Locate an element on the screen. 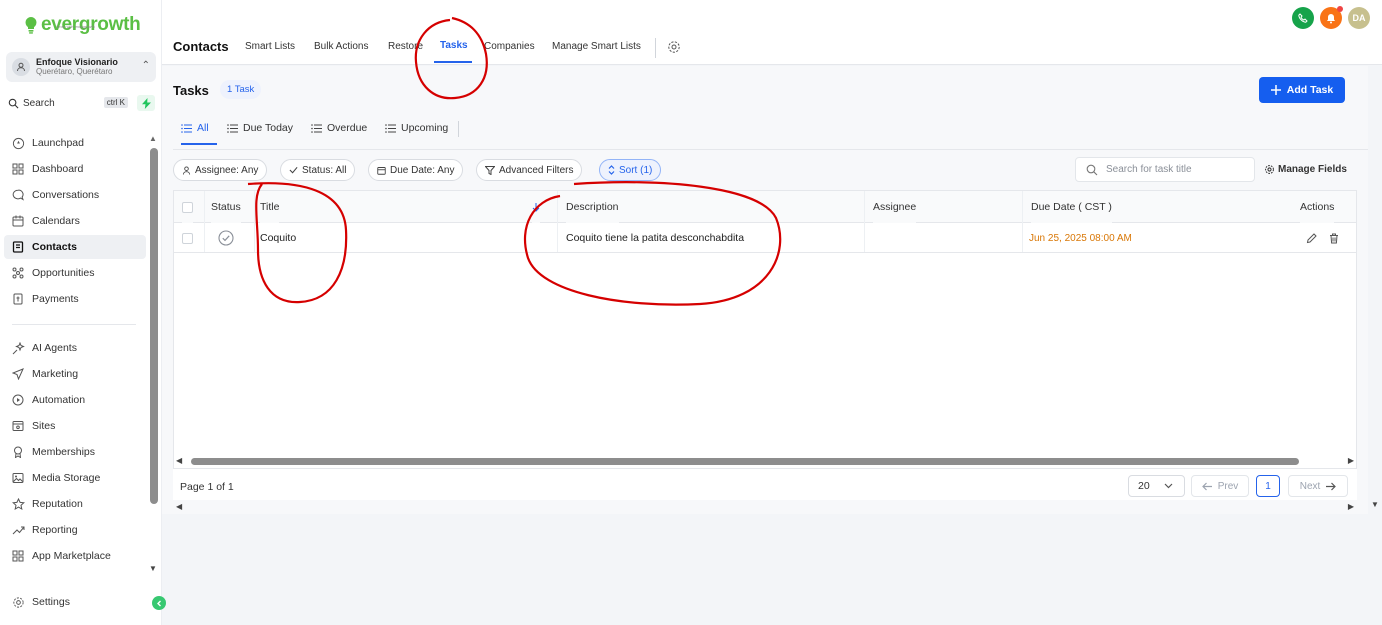  sort-icon is located at coordinates (611, 170).